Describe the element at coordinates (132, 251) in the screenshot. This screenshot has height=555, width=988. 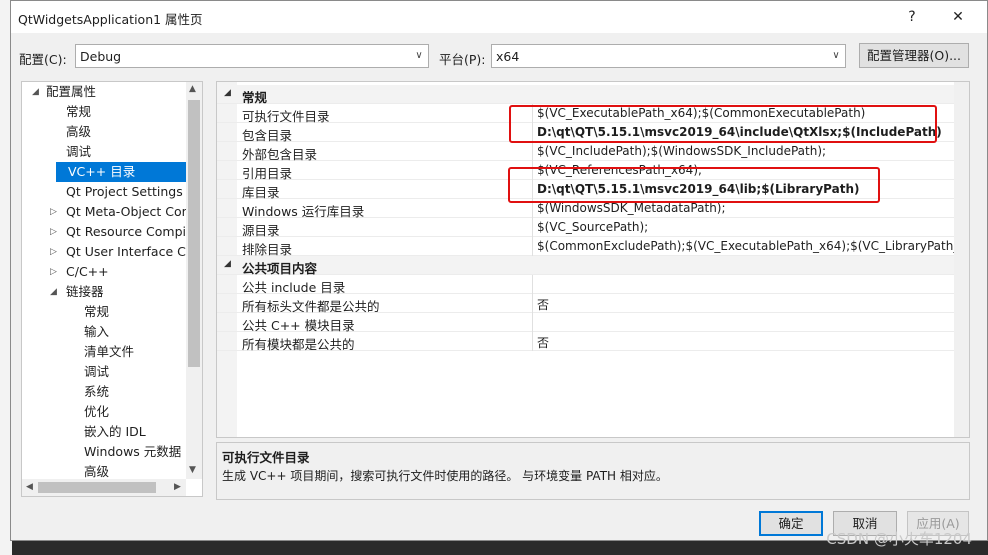
I see `tree-item-label: Qt User Interface Cor` at that location.